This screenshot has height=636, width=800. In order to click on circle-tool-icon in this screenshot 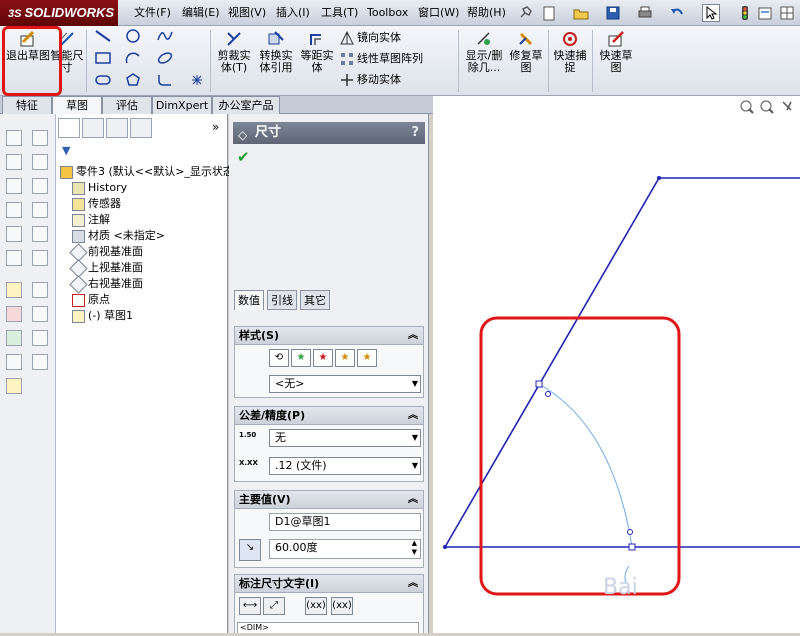, I will do `click(133, 38)`.